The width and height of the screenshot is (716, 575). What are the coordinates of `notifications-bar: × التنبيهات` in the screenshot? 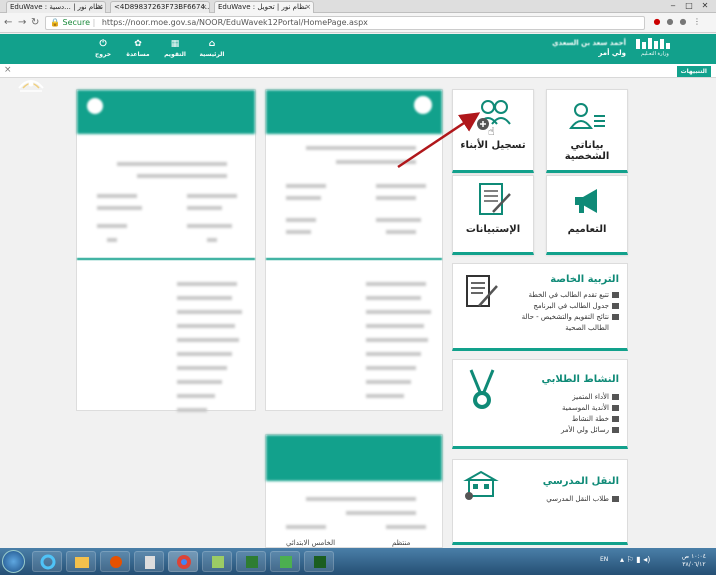 It's located at (358, 71).